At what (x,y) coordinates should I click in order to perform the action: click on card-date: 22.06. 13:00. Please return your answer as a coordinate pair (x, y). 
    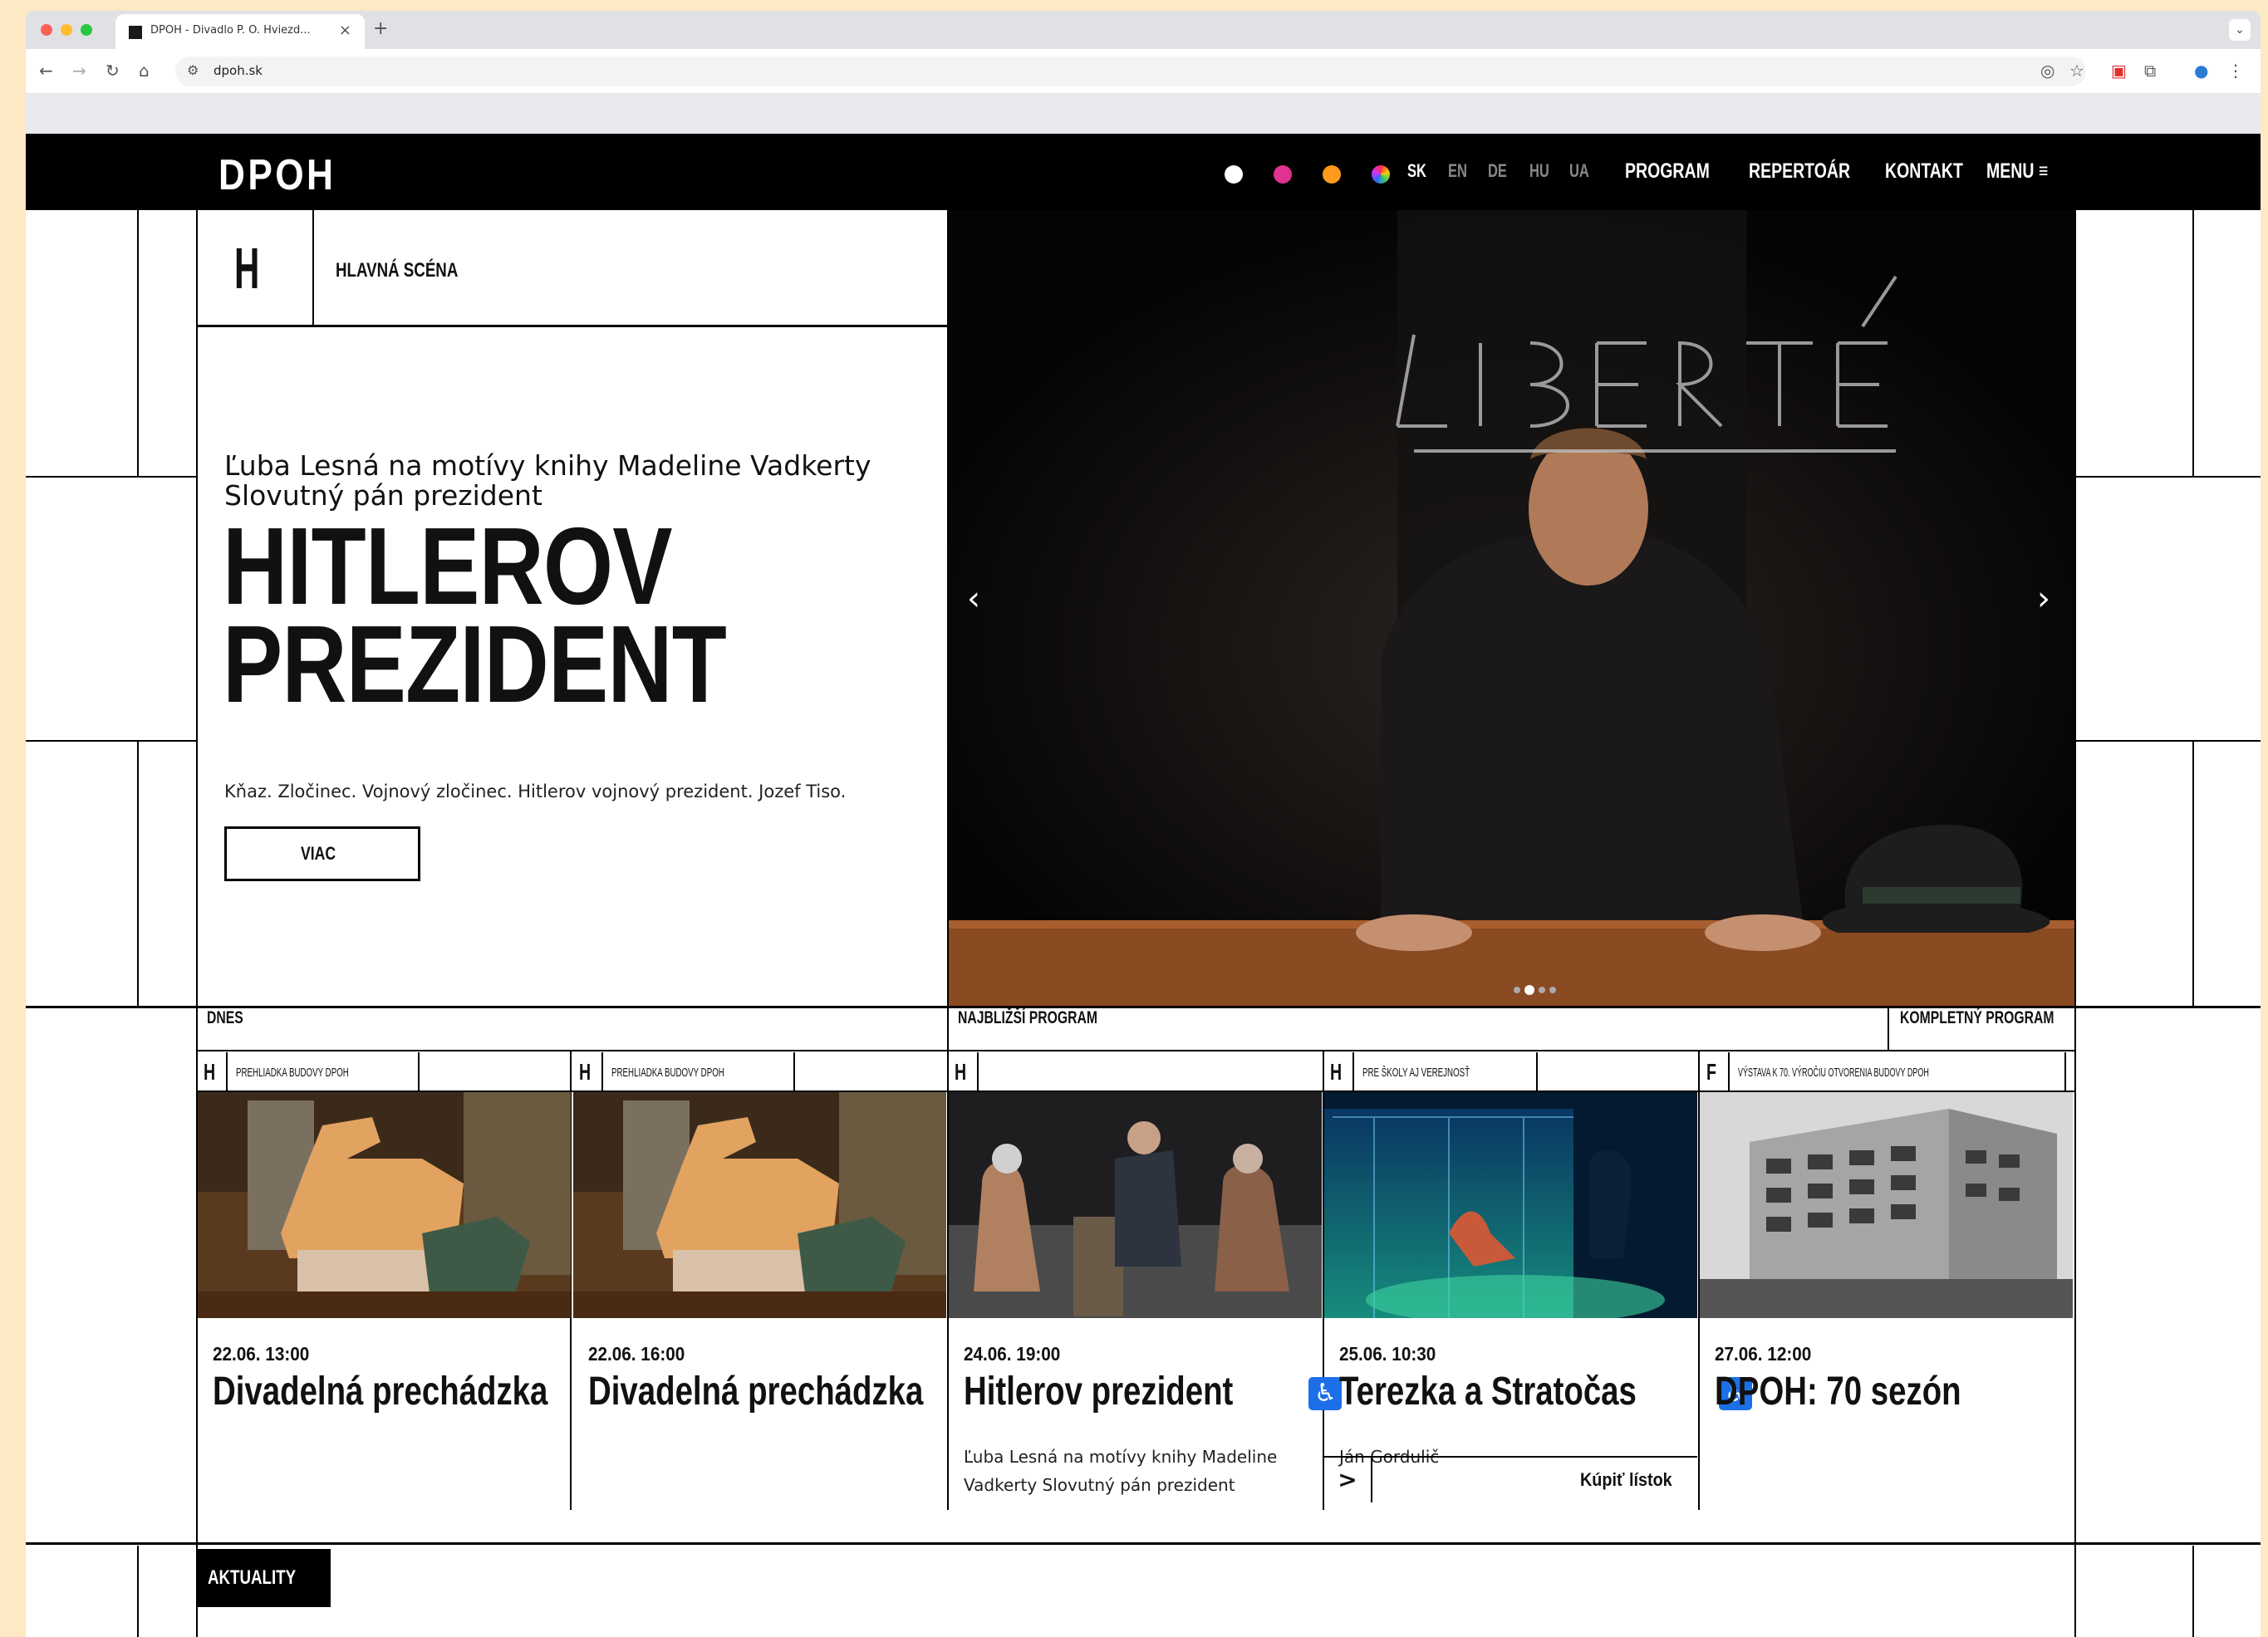
    Looking at the image, I should click on (267, 1354).